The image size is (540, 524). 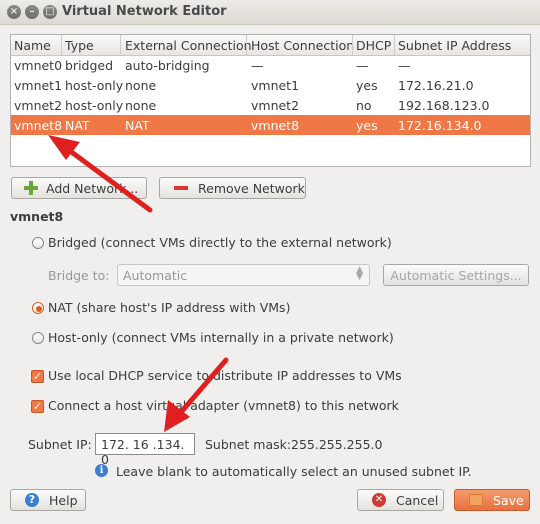 I want to click on column-header-name: Name, so click(x=32, y=45).